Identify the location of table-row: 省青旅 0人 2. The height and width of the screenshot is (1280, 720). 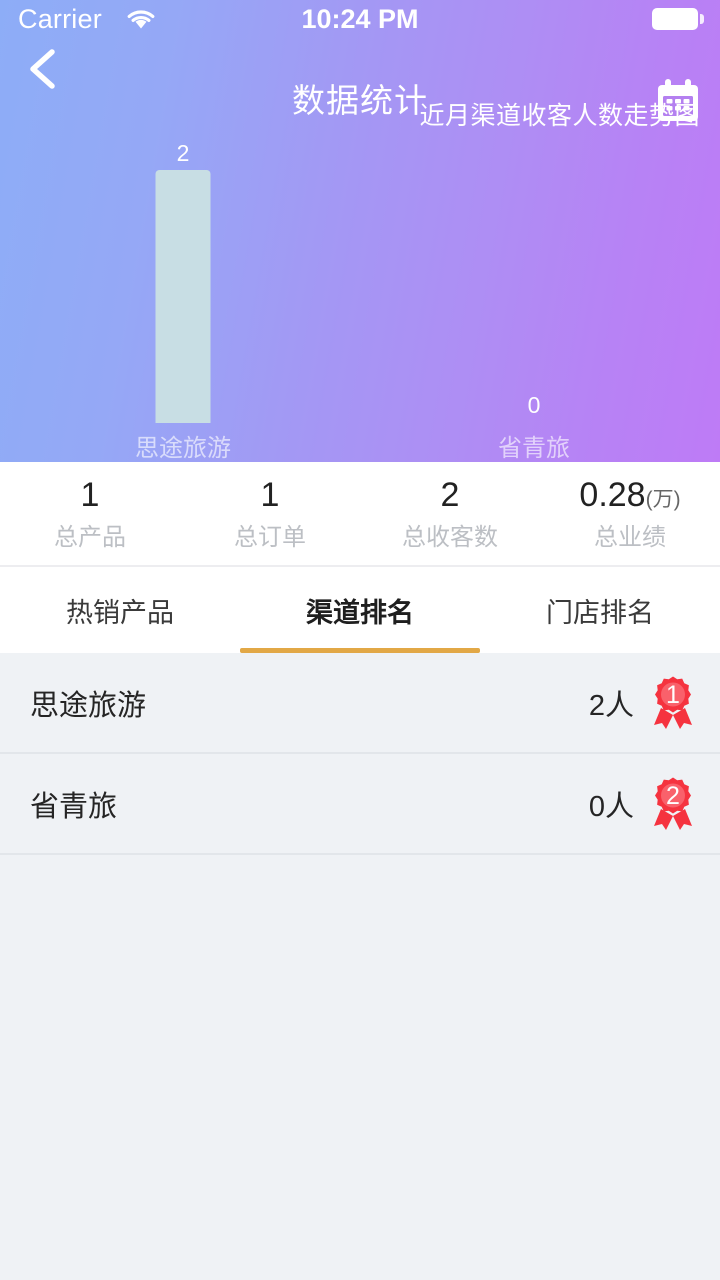
(360, 804).